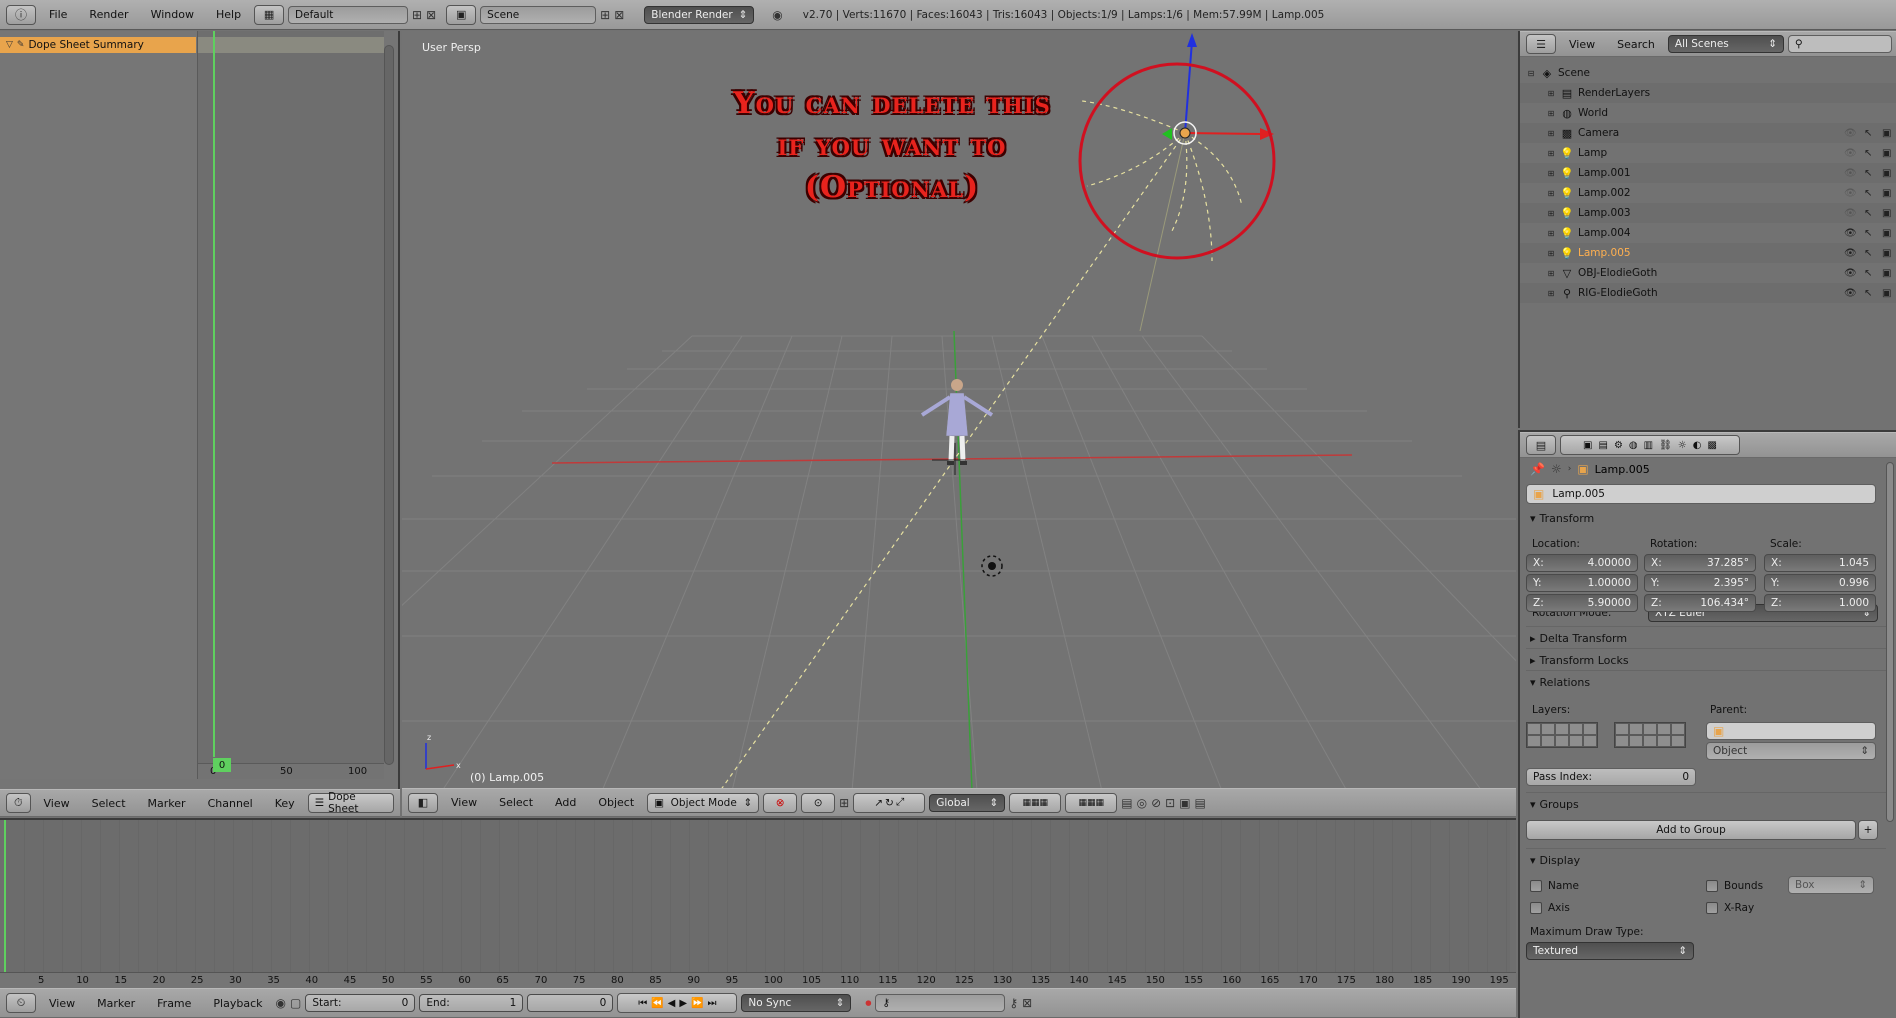 The image size is (1896, 1018). I want to click on outliner-item: ⊞ ▩ Camera 👁 ↖ ▣, so click(1708, 133).